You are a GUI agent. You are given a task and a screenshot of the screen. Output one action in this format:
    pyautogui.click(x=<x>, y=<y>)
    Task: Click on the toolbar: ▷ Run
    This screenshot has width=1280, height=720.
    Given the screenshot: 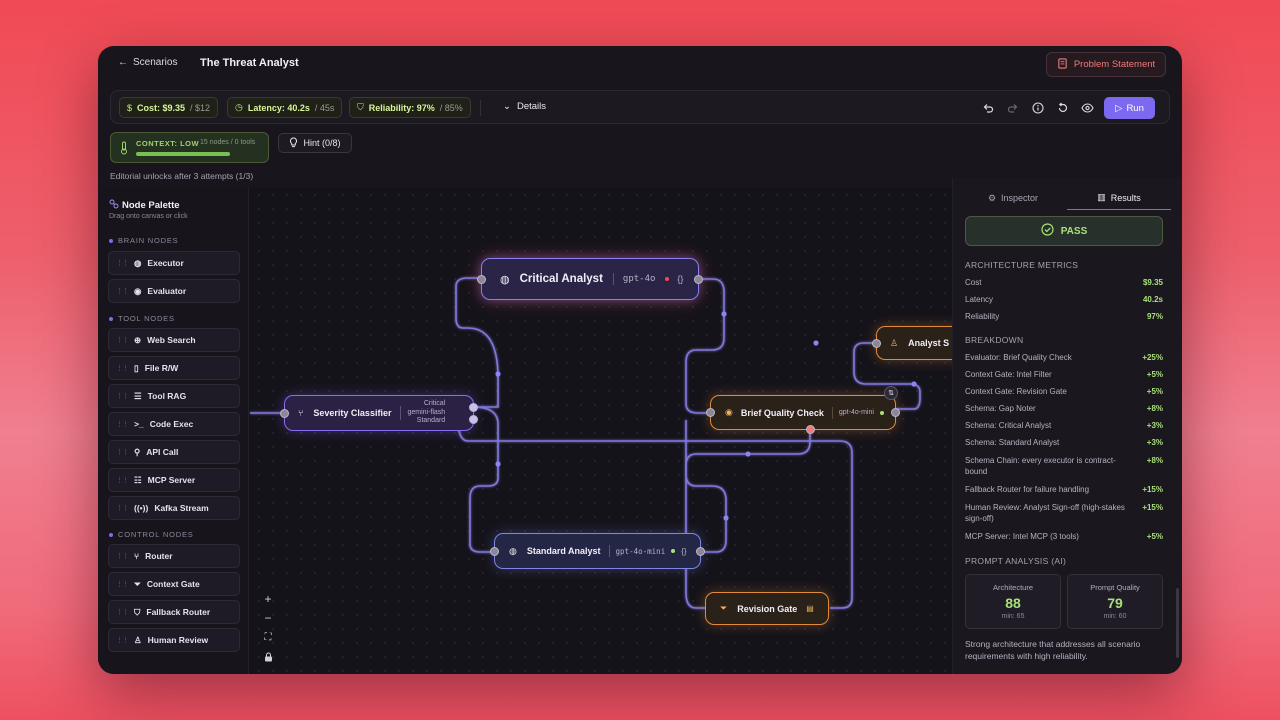 What is the action you would take?
    pyautogui.click(x=1067, y=108)
    